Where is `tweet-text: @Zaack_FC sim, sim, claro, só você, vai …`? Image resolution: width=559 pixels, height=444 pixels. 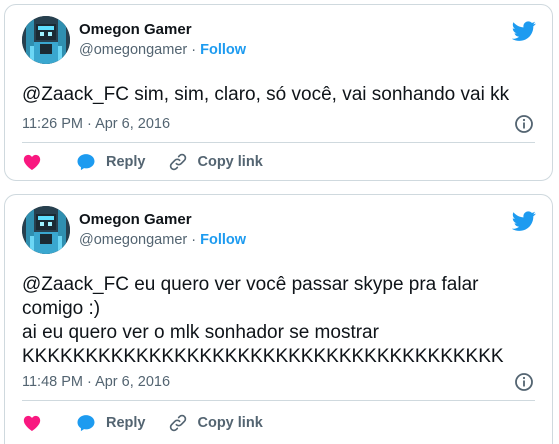 tweet-text: @Zaack_FC sim, sim, claro, só você, vai … is located at coordinates (266, 94).